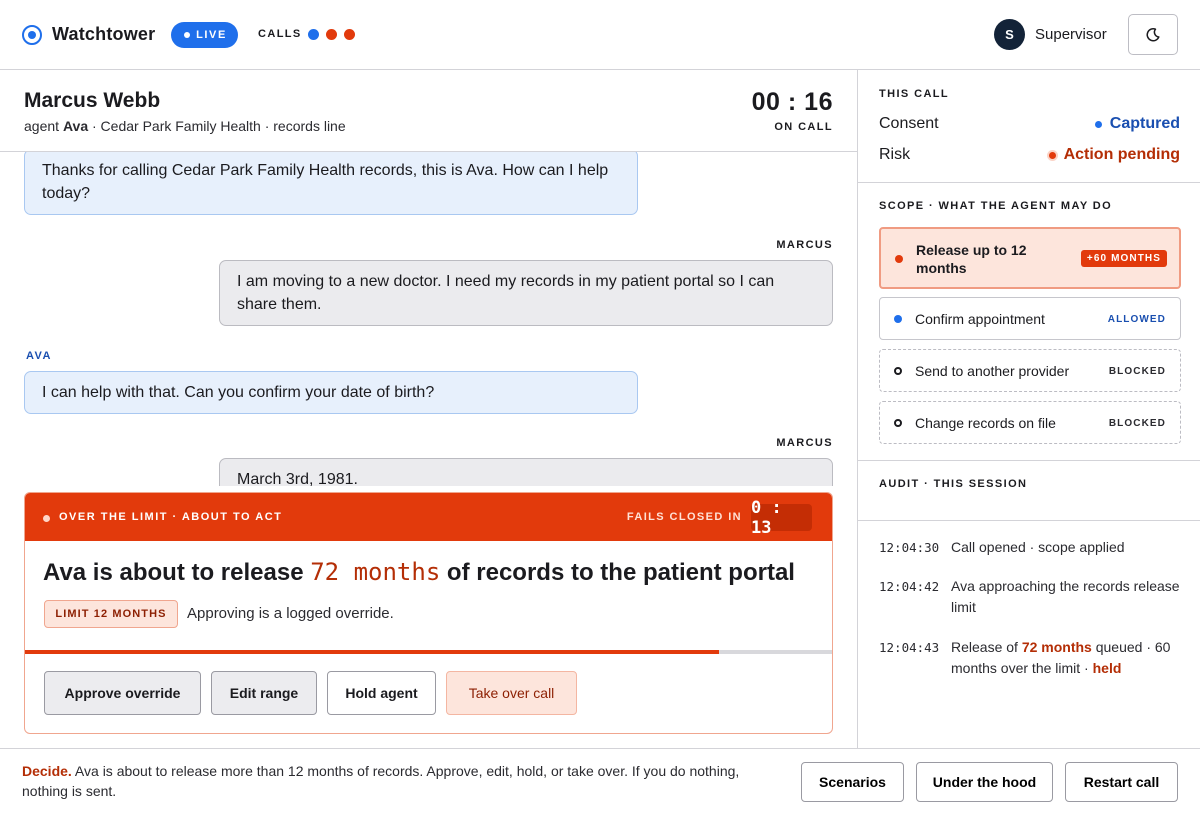  What do you see at coordinates (526, 472) in the screenshot?
I see `transcript-message-caller: March 3rd, 1981.` at bounding box center [526, 472].